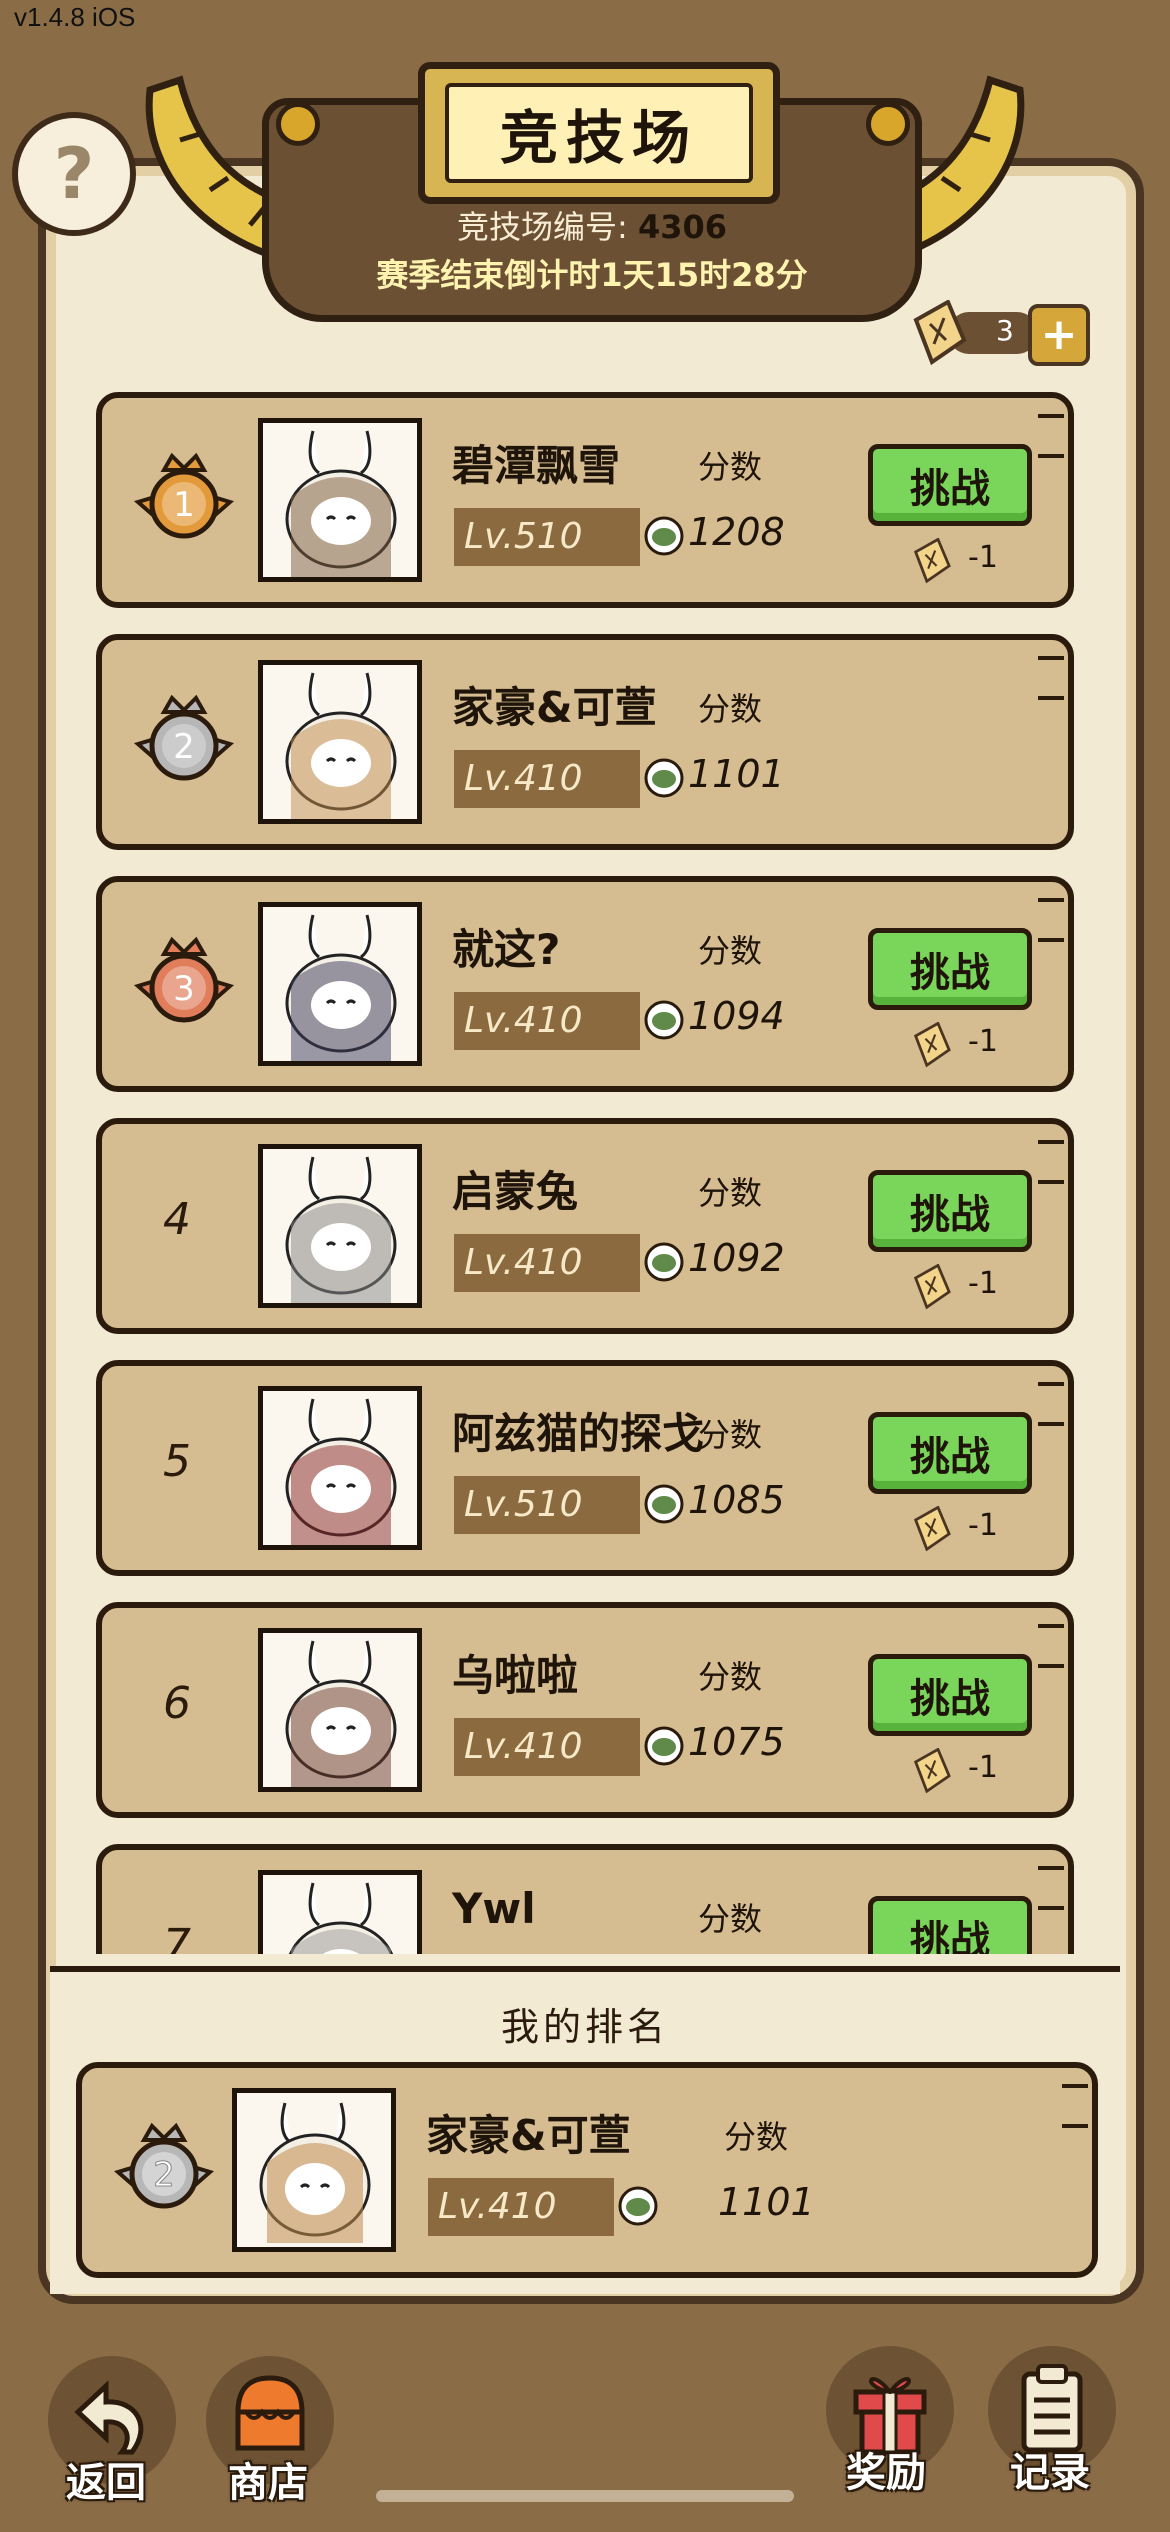 The height and width of the screenshot is (2532, 1170). I want to click on player-name: 阿兹猫的探戈, so click(578, 1433).